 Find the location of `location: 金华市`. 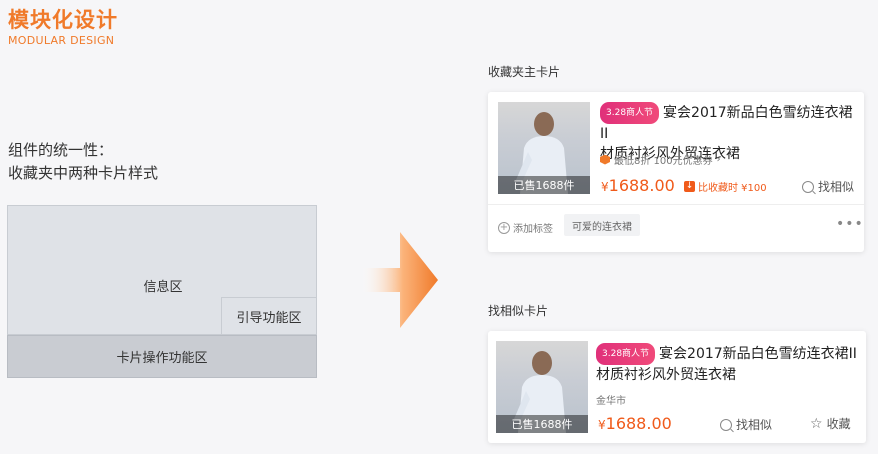

location: 金华市 is located at coordinates (611, 401).